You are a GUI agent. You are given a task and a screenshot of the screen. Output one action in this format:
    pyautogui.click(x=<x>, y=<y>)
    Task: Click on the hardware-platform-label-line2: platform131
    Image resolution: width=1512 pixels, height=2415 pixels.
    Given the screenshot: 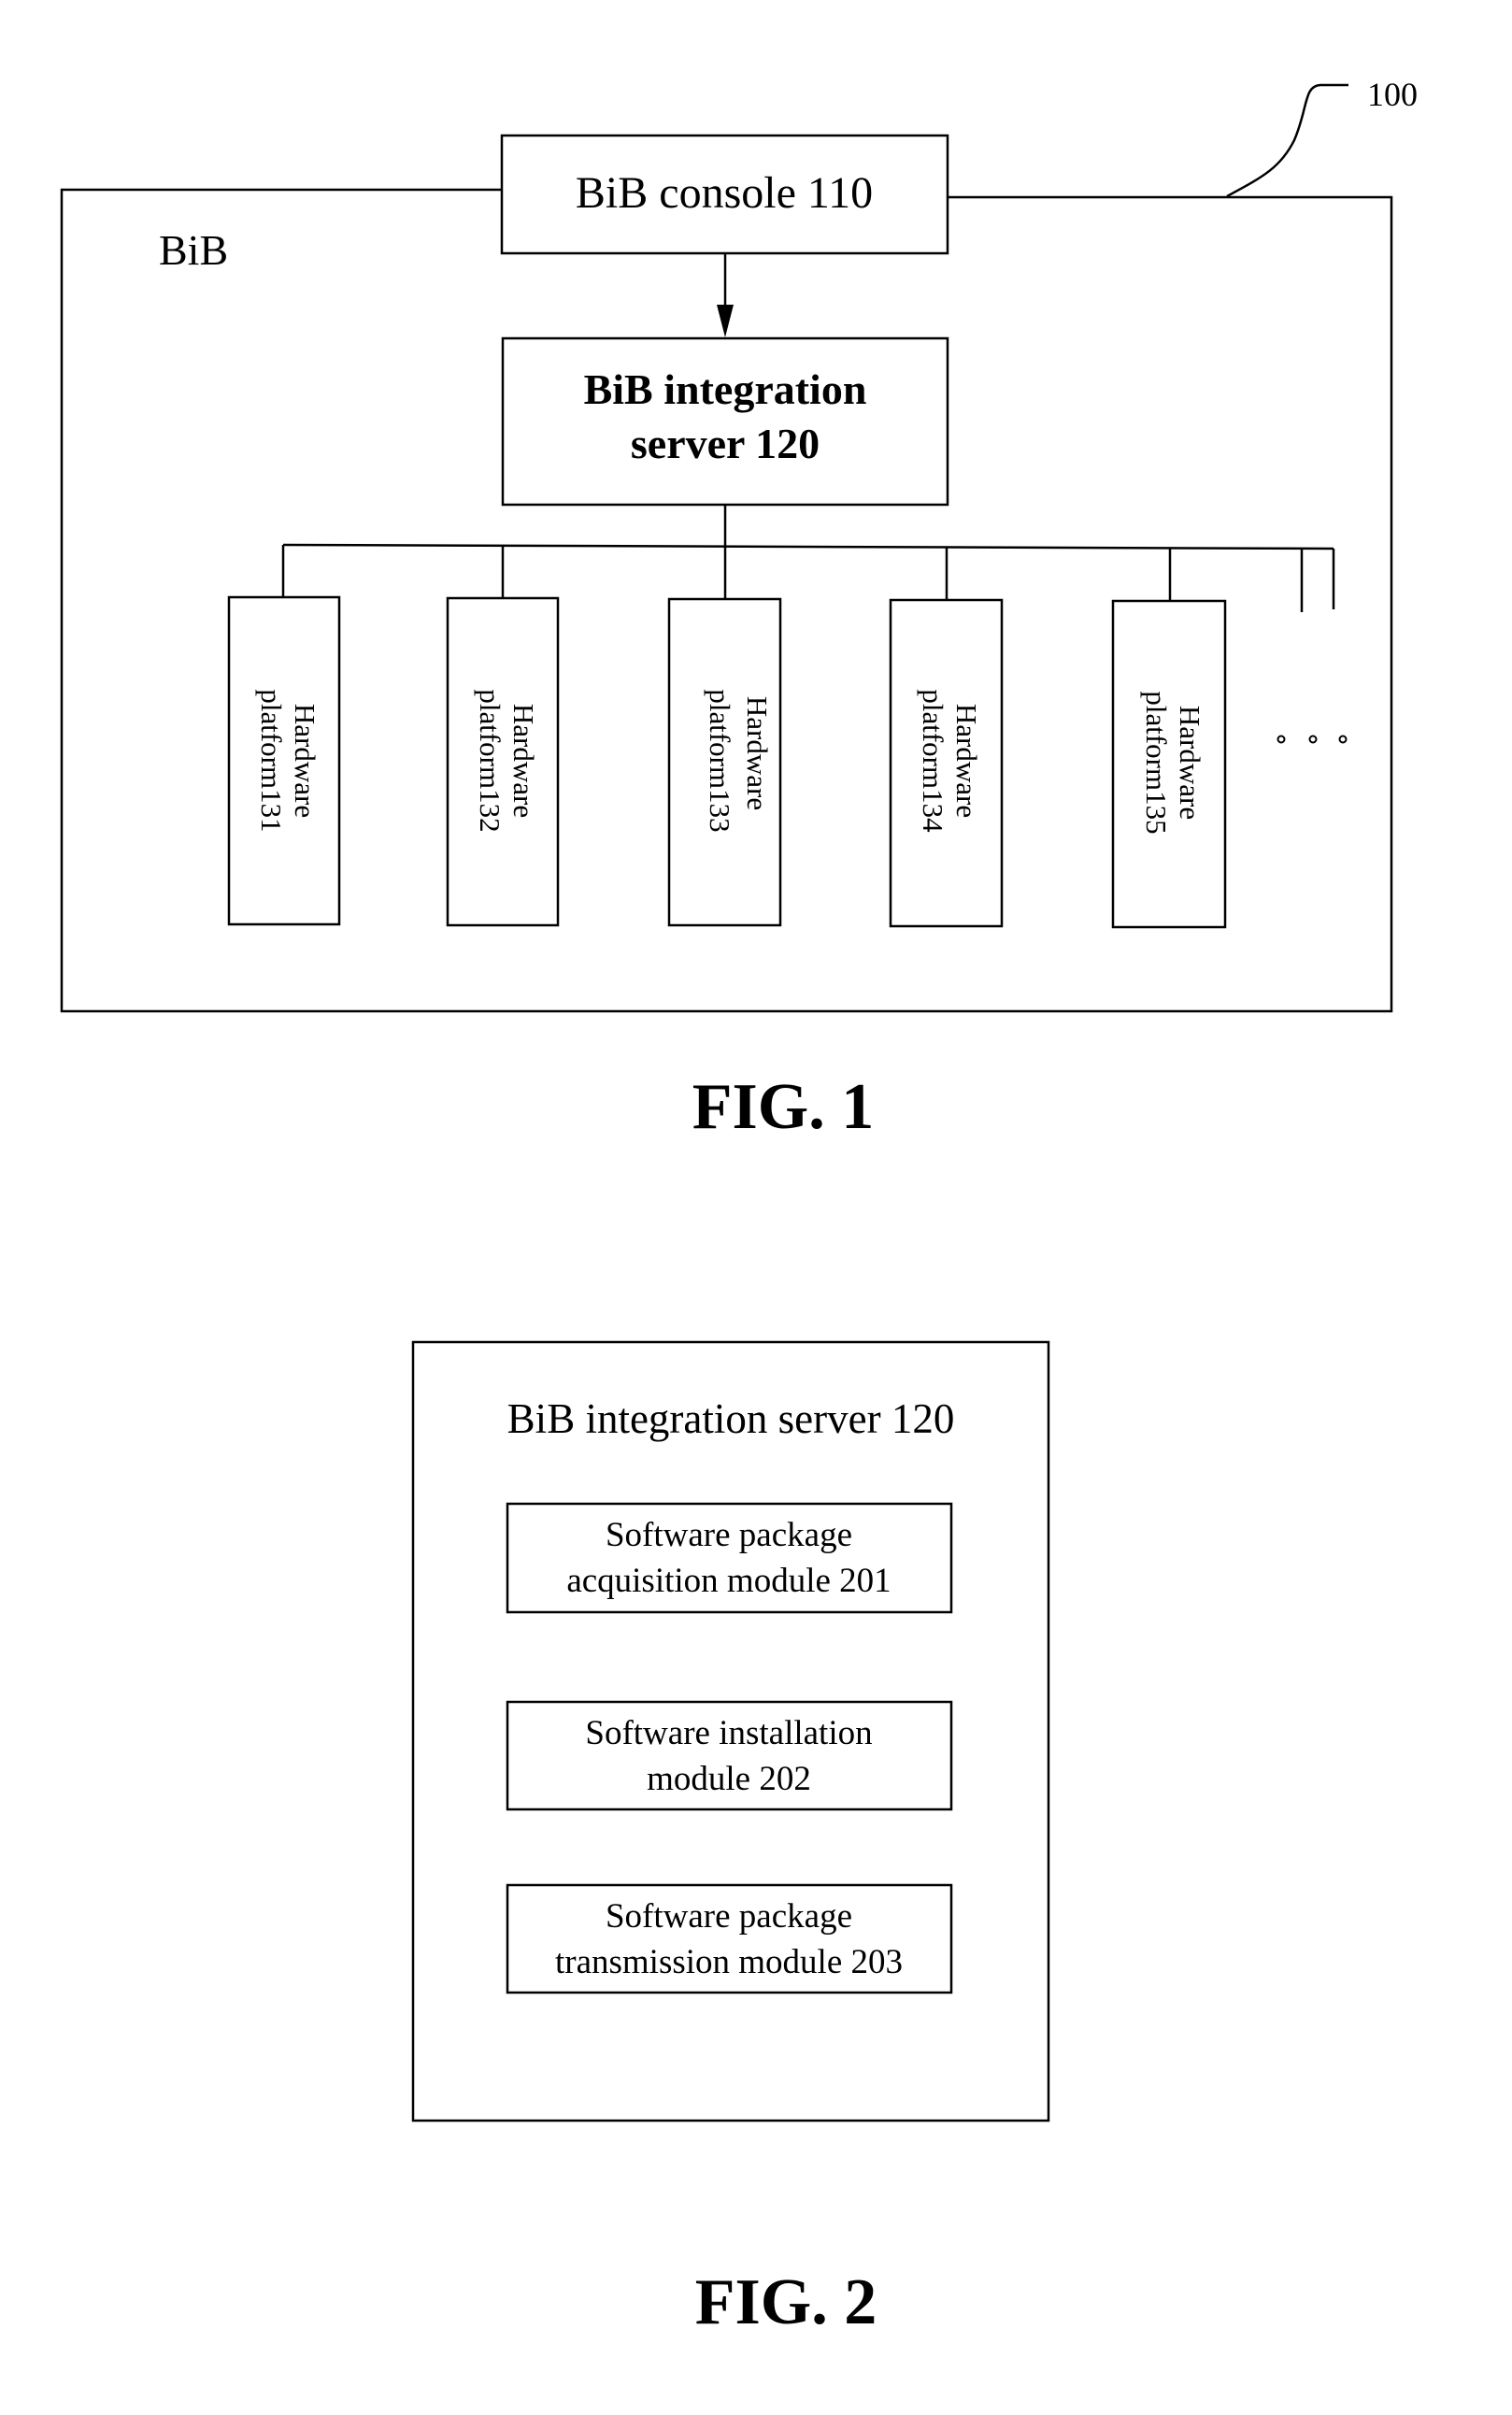 What is the action you would take?
    pyautogui.click(x=271, y=760)
    